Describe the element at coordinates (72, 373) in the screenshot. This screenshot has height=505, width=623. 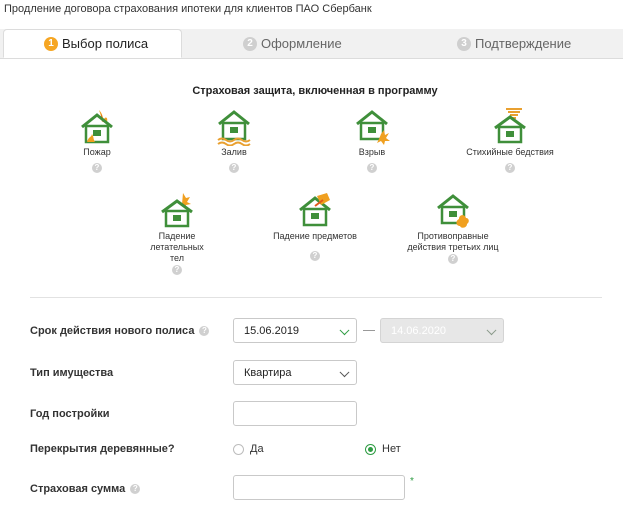
I see `property-type-label: Тип имущества` at that location.